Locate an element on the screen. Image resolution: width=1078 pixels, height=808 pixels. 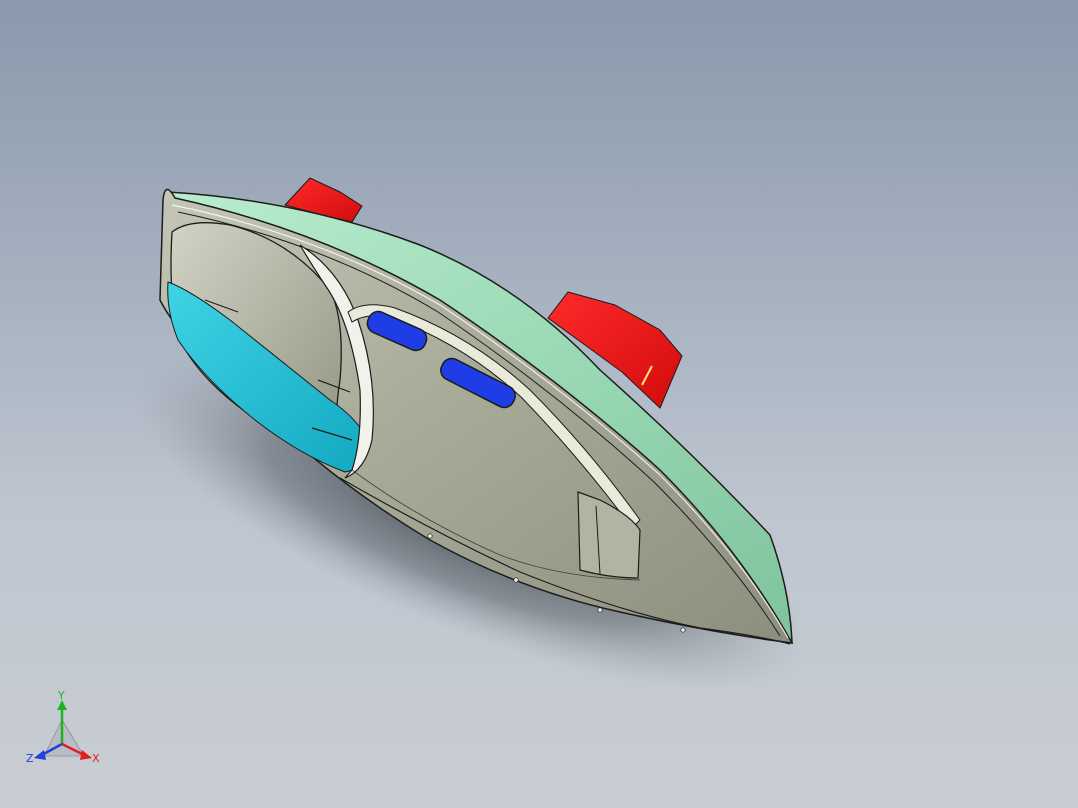
orientation-triad: Y X Z is located at coordinates (67, 729).